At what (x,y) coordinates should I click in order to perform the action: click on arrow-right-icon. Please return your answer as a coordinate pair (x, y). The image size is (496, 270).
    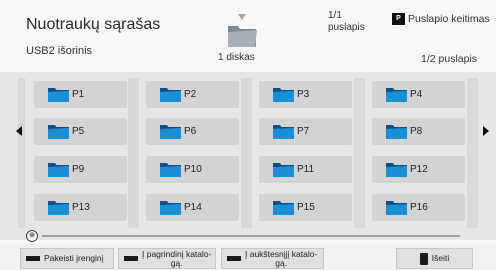
    Looking at the image, I should click on (486, 131).